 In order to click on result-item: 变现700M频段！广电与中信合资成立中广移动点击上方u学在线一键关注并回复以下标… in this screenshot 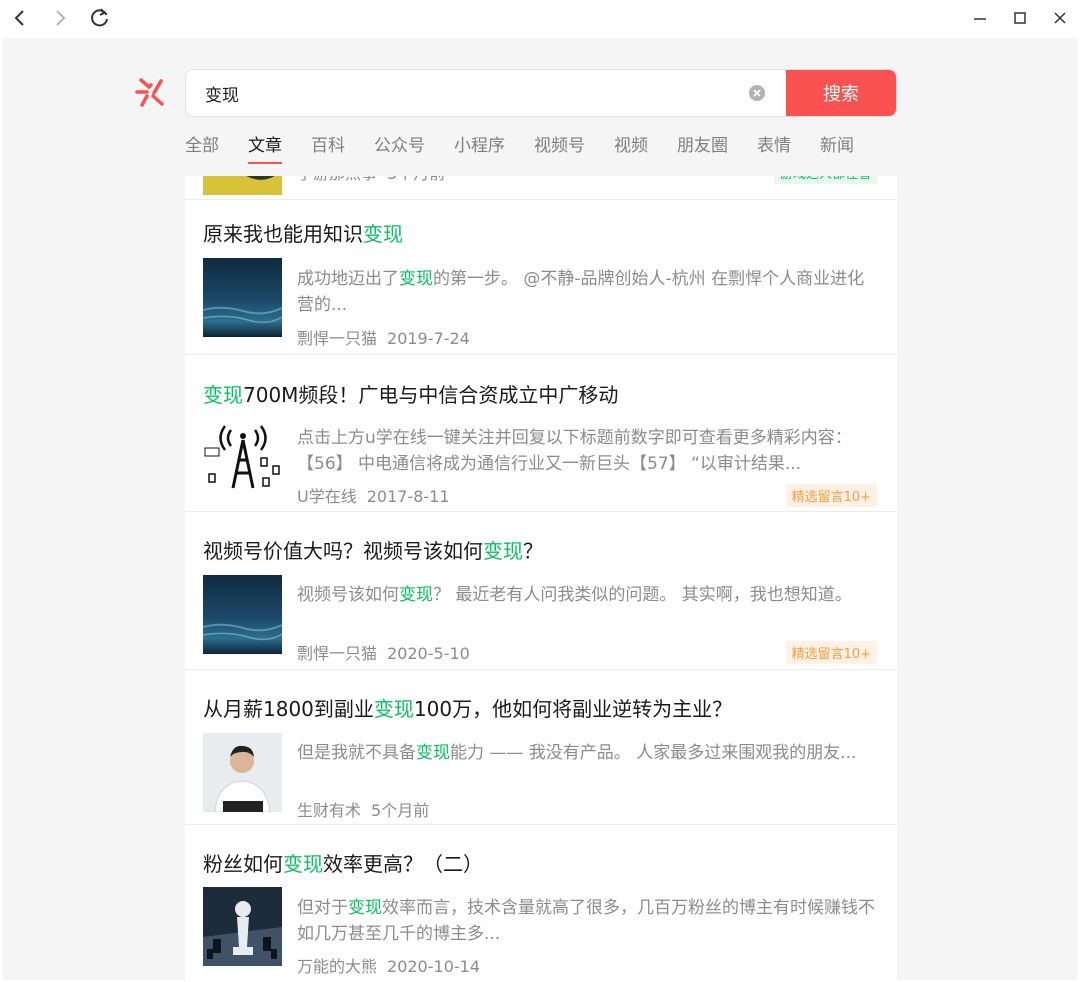, I will do `click(541, 433)`.